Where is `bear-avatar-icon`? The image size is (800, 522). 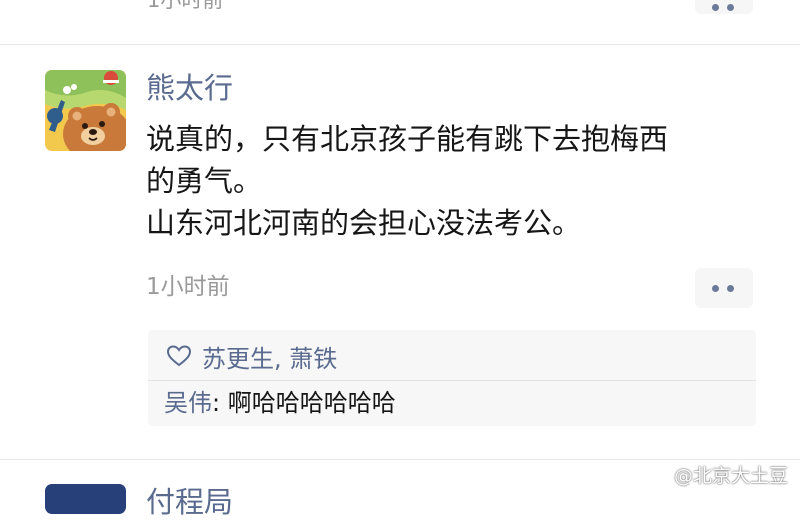
bear-avatar-icon is located at coordinates (85, 110).